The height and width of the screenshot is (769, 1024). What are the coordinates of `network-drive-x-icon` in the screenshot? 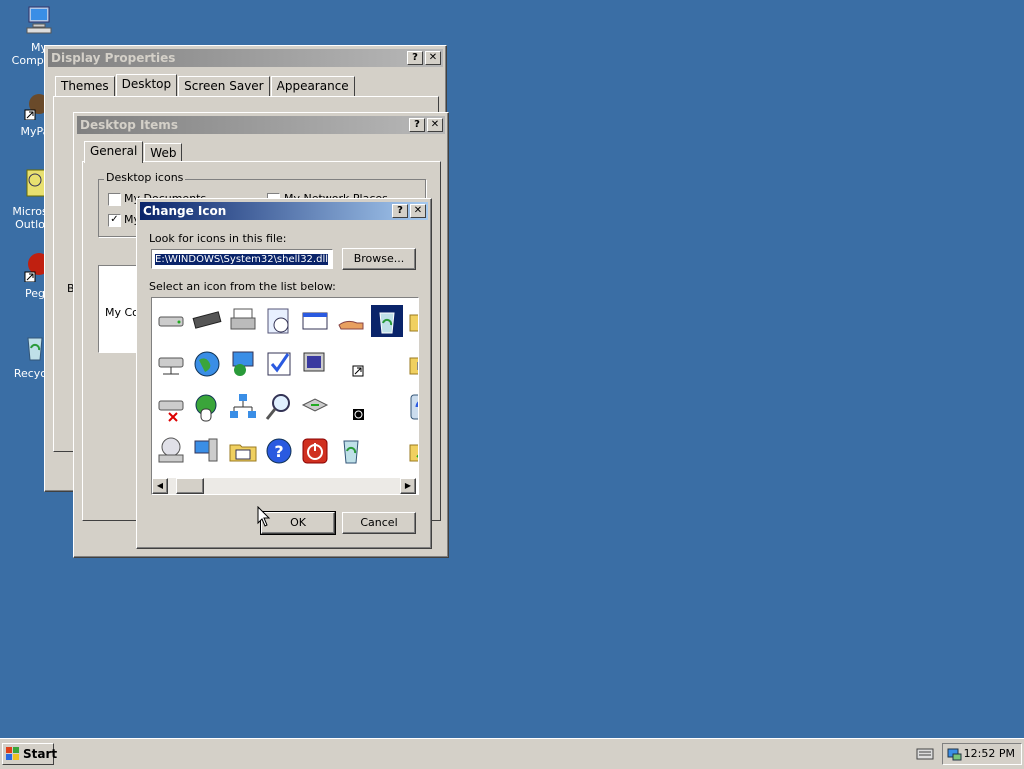 It's located at (171, 407).